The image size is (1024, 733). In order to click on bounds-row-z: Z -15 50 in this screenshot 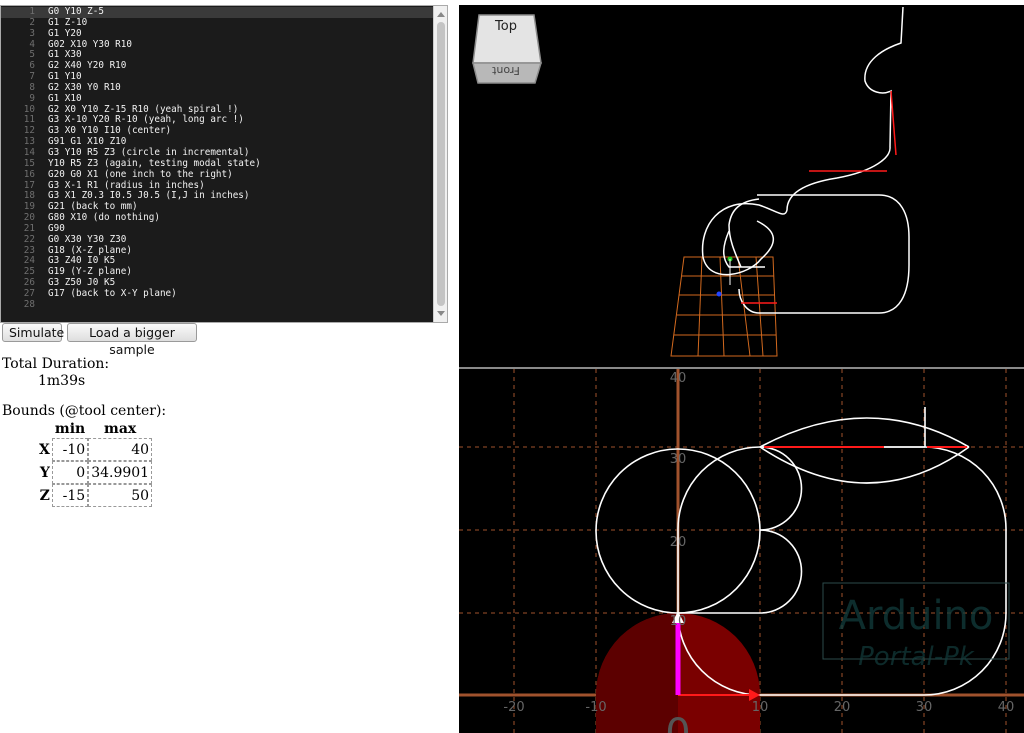, I will do `click(94, 495)`.